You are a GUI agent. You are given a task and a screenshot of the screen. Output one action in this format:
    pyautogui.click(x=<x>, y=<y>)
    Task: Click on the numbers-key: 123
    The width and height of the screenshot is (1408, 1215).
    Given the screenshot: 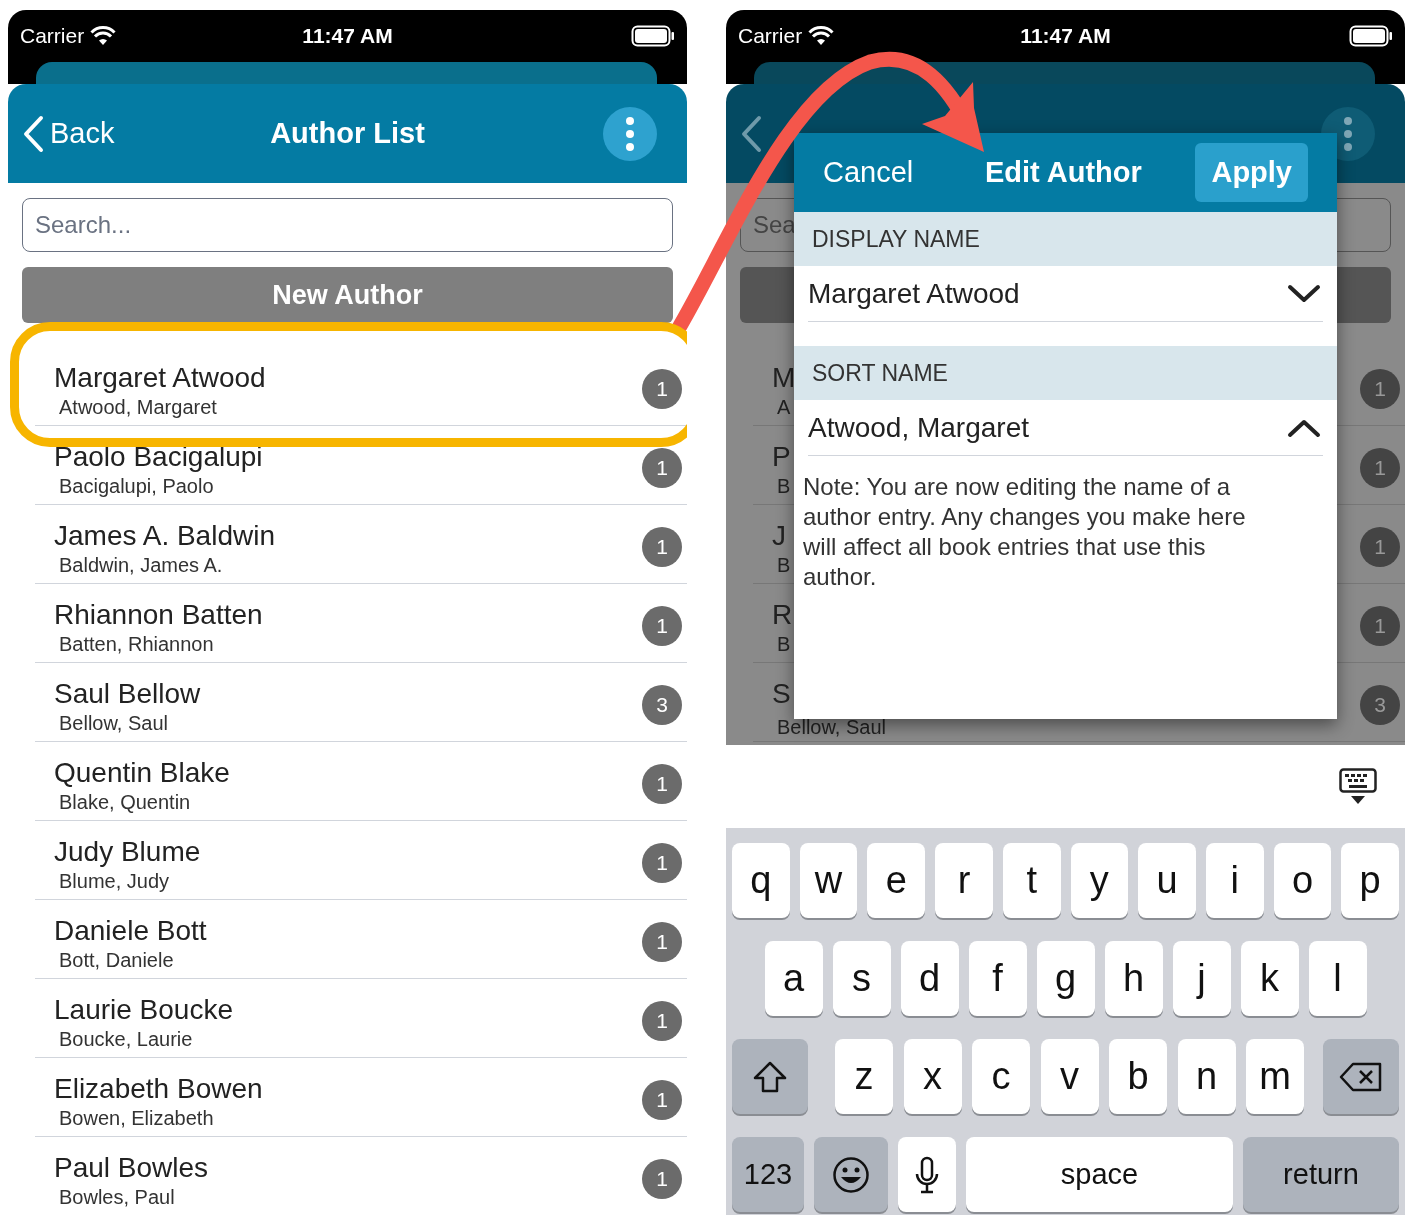 What is the action you would take?
    pyautogui.click(x=768, y=1174)
    